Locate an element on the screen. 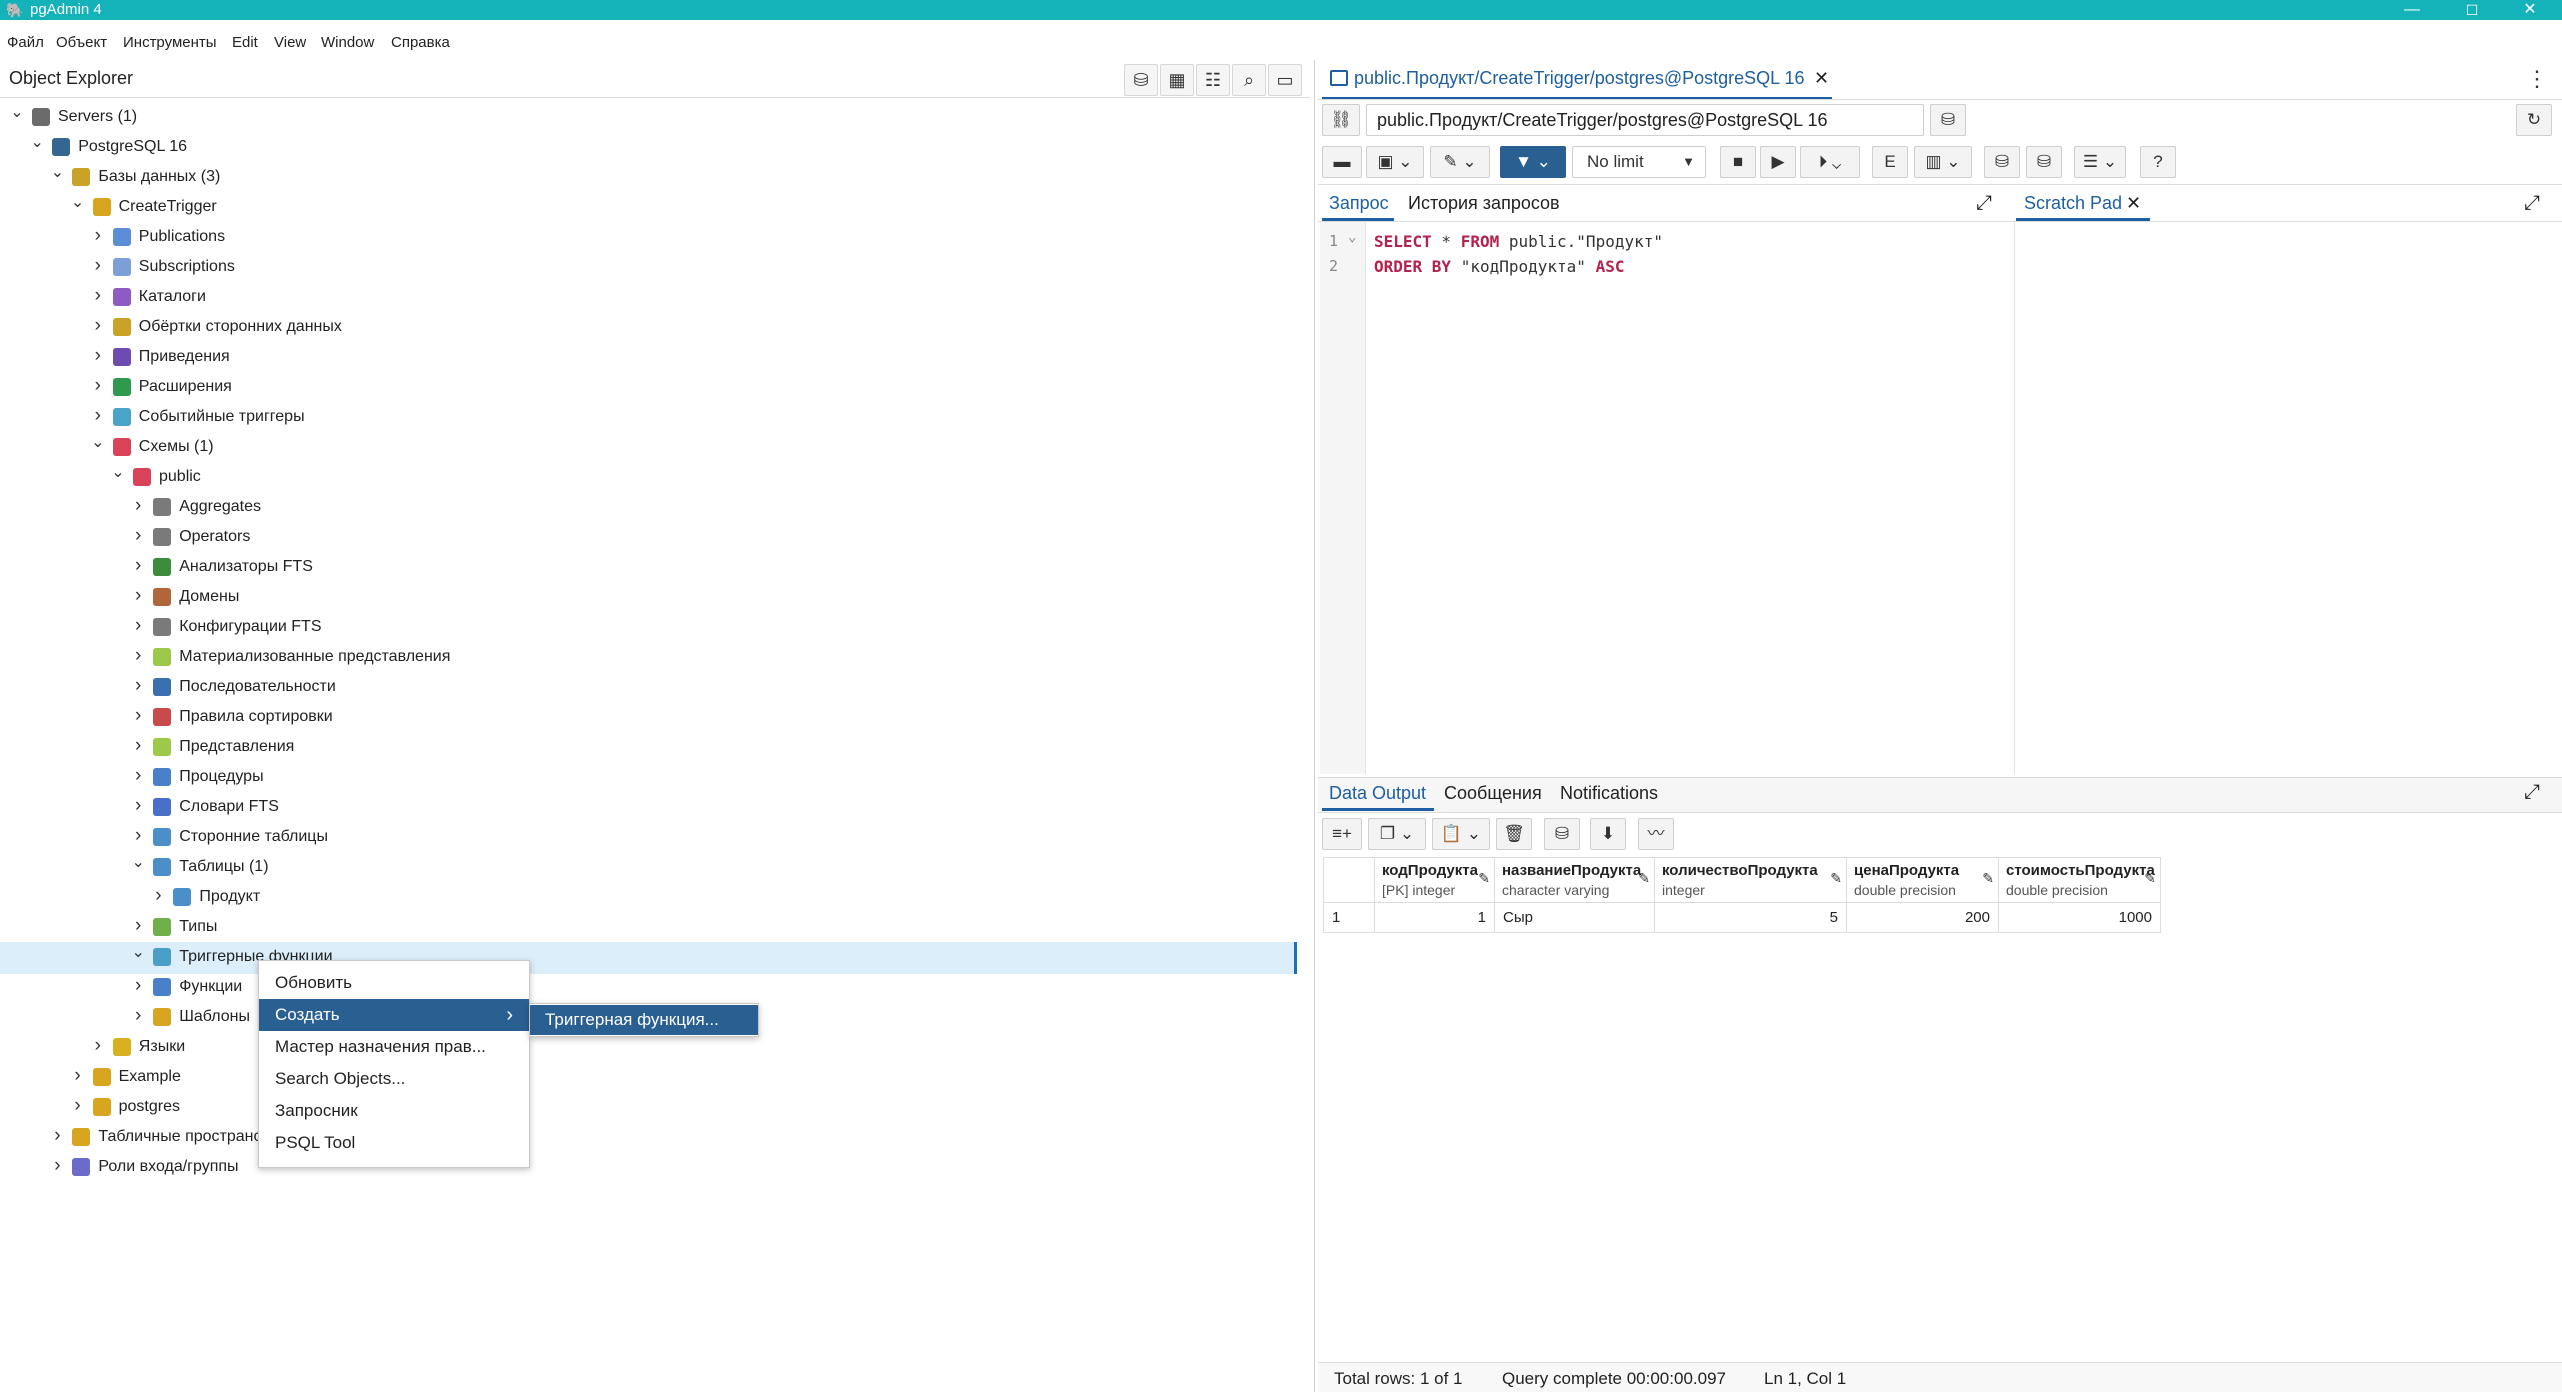 This screenshot has width=2562, height=1392. download-icon: ⬇ is located at coordinates (1608, 834).